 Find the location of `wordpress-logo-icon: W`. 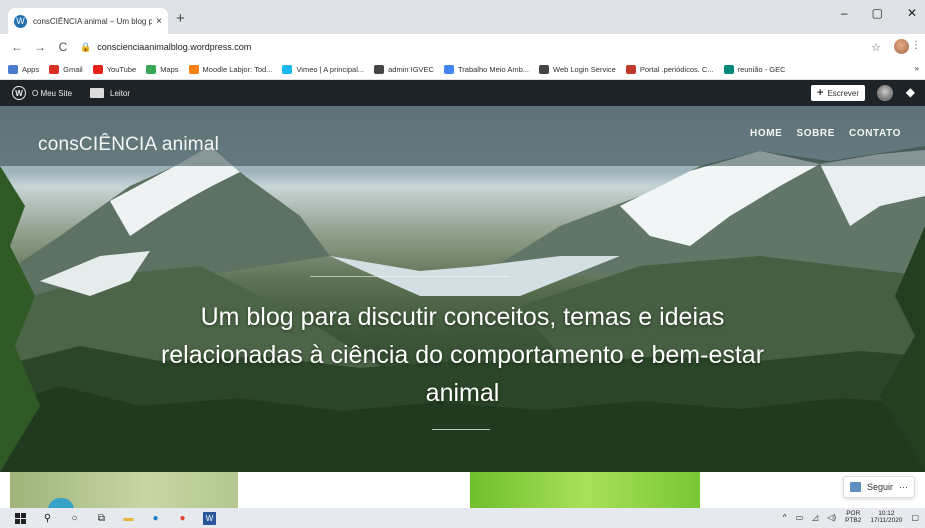

wordpress-logo-icon: W is located at coordinates (19, 93).